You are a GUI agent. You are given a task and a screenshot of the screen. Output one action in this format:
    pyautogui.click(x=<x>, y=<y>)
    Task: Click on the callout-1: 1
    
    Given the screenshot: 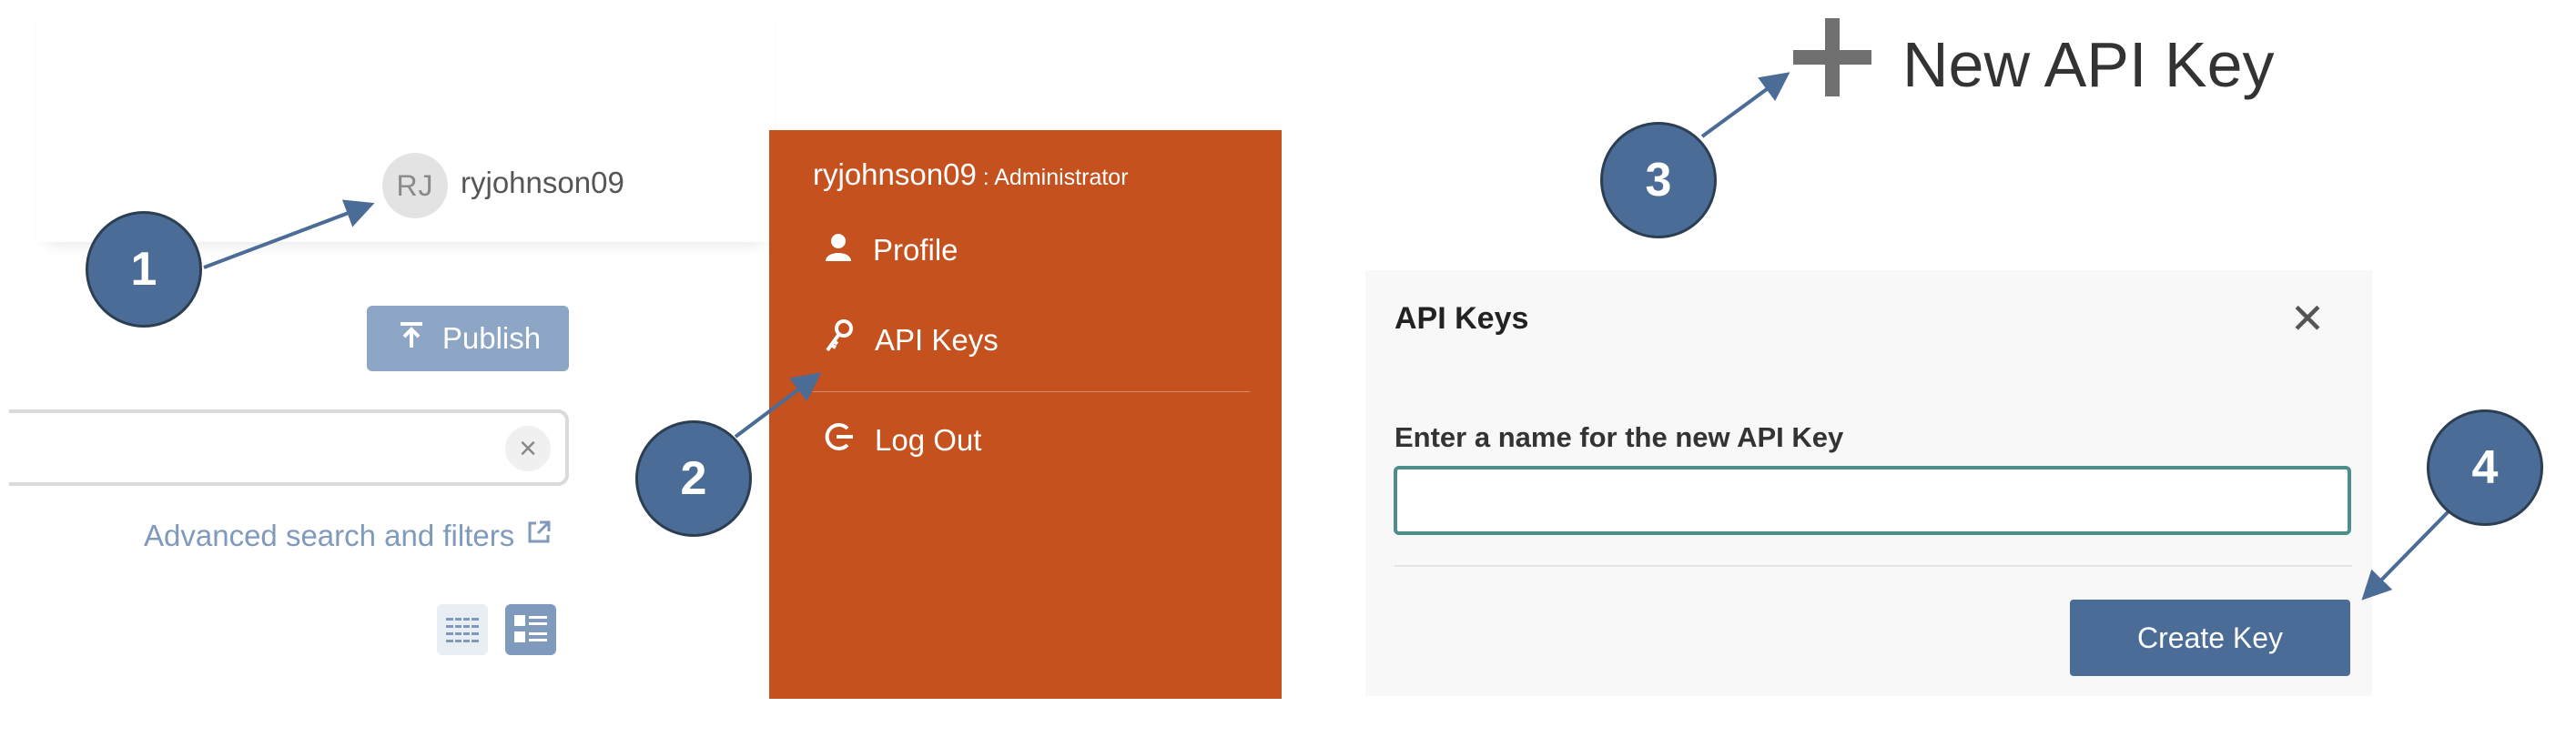 What is the action you would take?
    pyautogui.click(x=144, y=269)
    